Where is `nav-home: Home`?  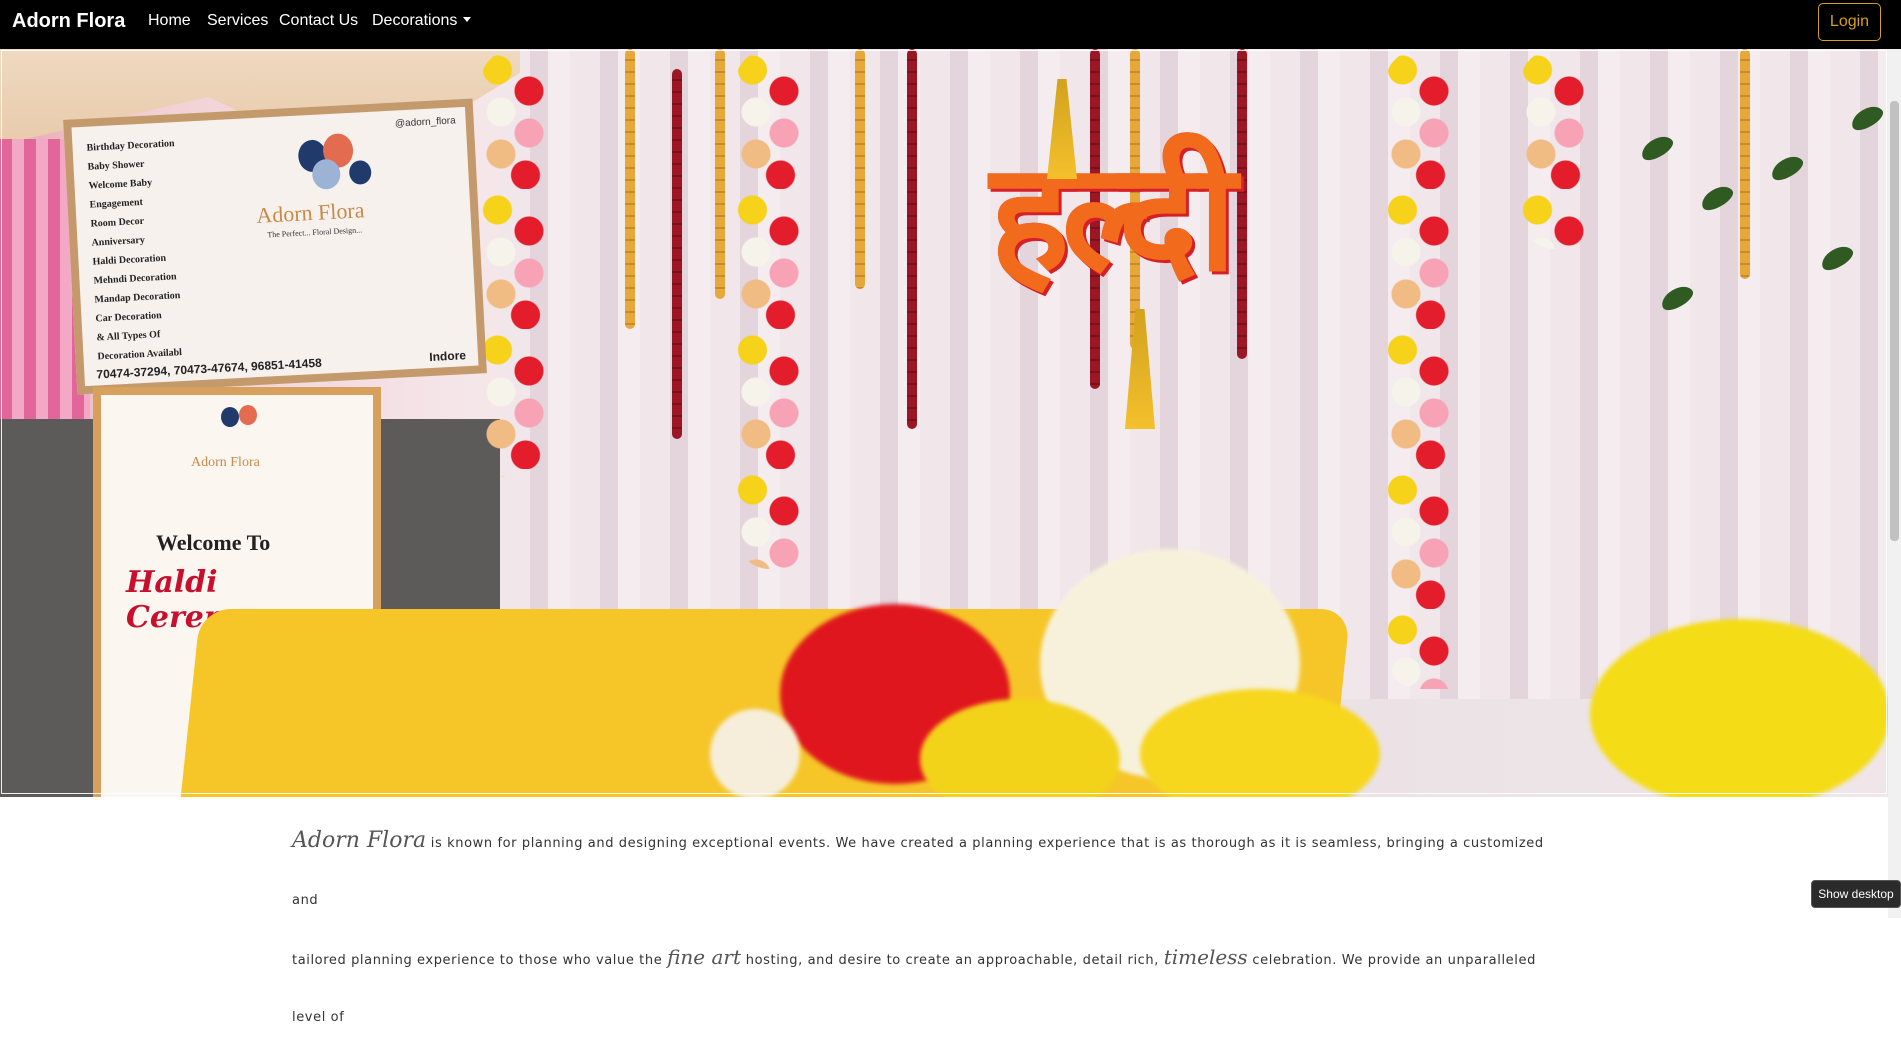
nav-home: Home is located at coordinates (169, 21).